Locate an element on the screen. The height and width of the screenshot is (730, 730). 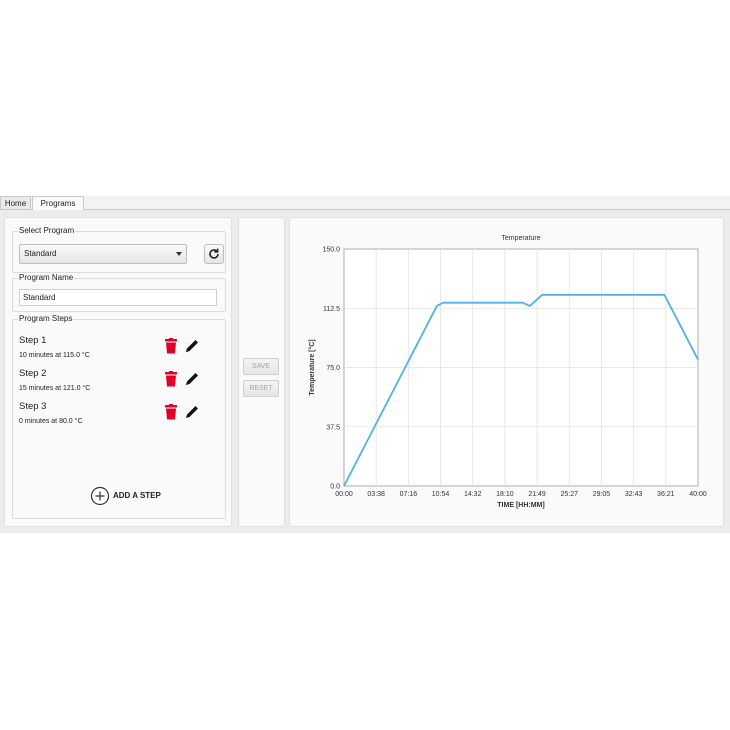
actions-panel: SAVE RESET is located at coordinates (261, 372).